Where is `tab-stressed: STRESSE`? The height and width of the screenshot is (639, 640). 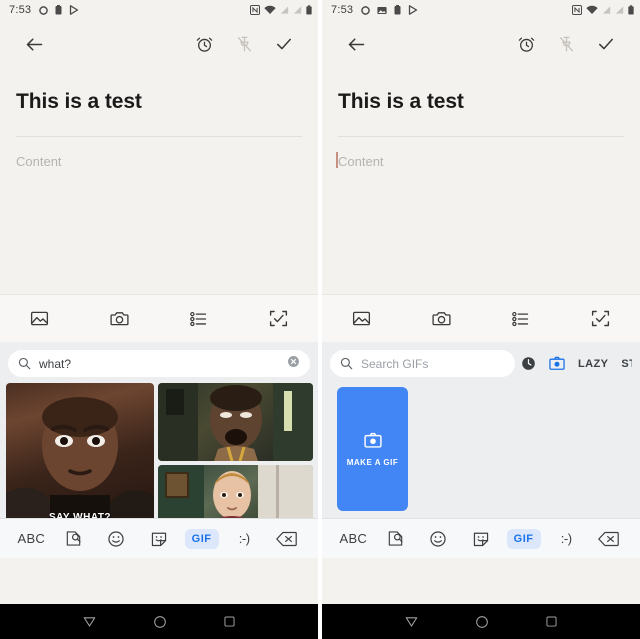 tab-stressed: STRESSE is located at coordinates (626, 363).